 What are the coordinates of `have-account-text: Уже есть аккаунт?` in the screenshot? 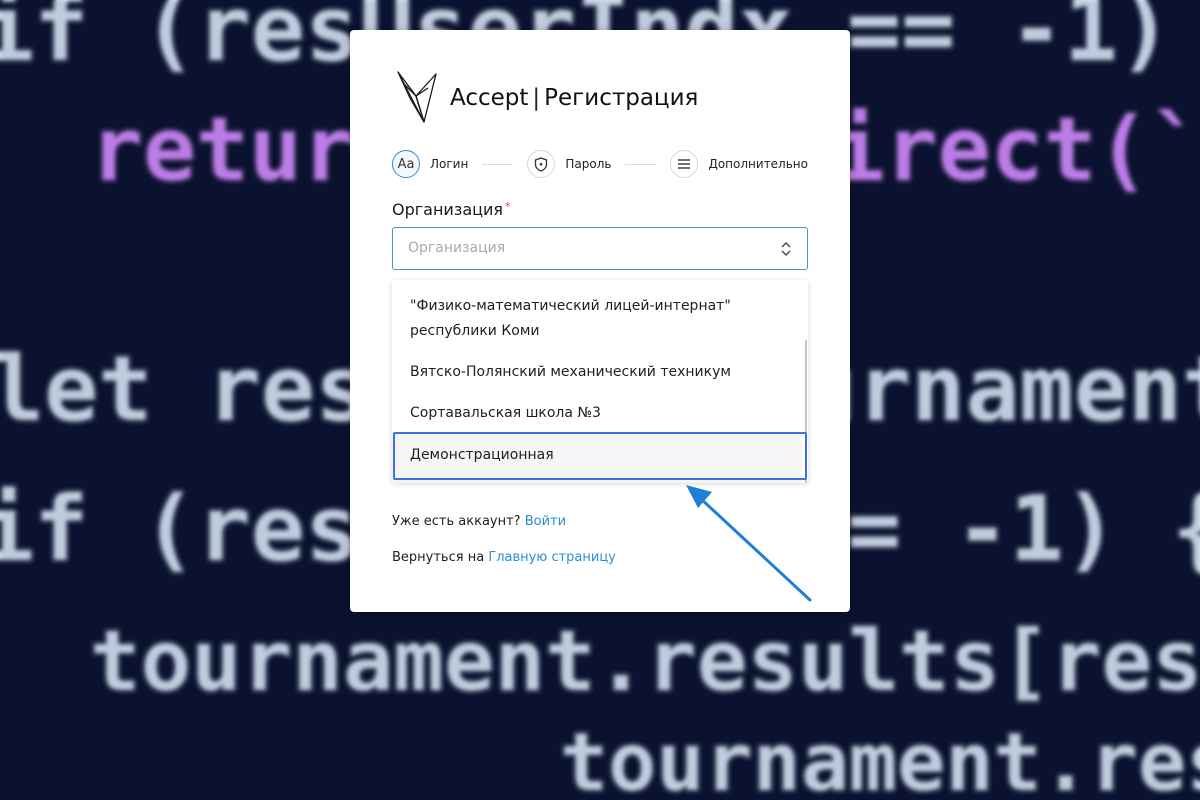 It's located at (456, 521).